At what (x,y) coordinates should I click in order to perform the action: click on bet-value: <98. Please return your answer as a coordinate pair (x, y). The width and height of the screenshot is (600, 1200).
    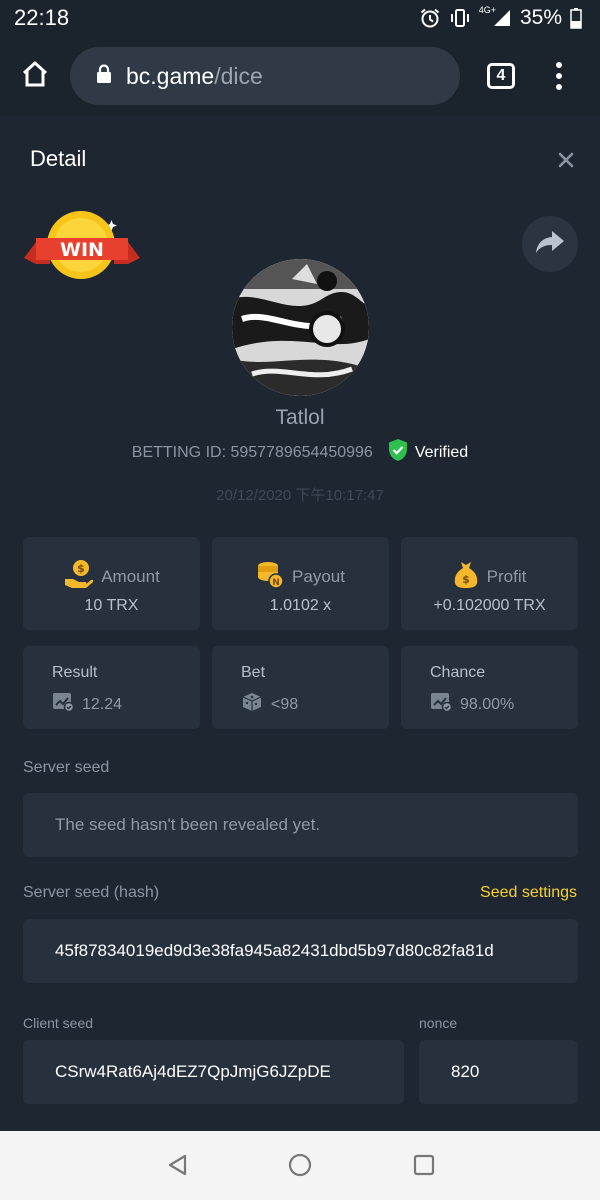
    Looking at the image, I should click on (285, 704).